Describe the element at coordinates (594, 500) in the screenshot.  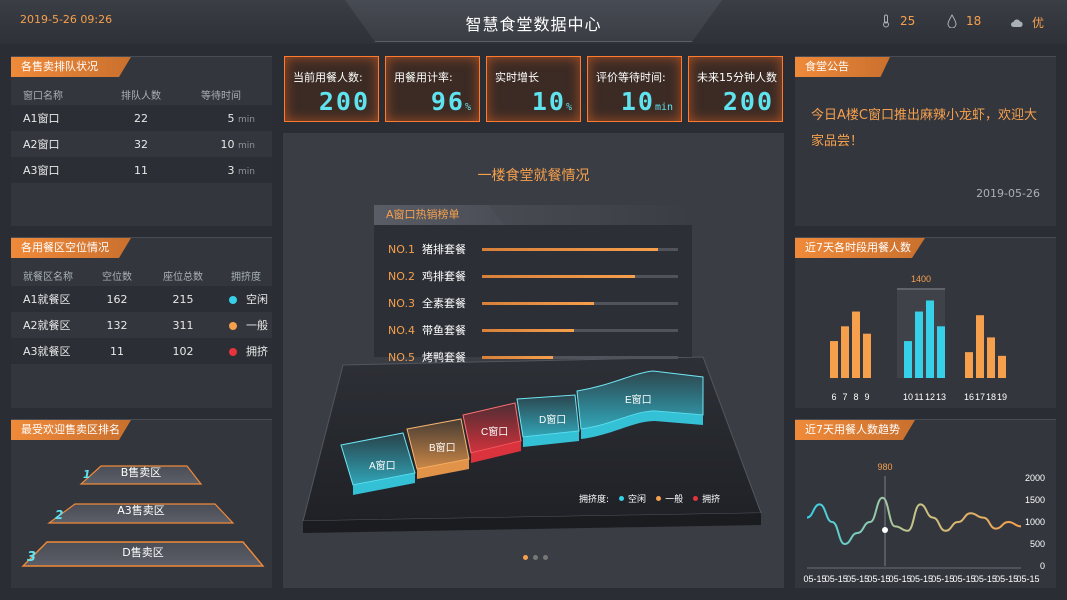
I see `legend-title: 拥挤度:` at that location.